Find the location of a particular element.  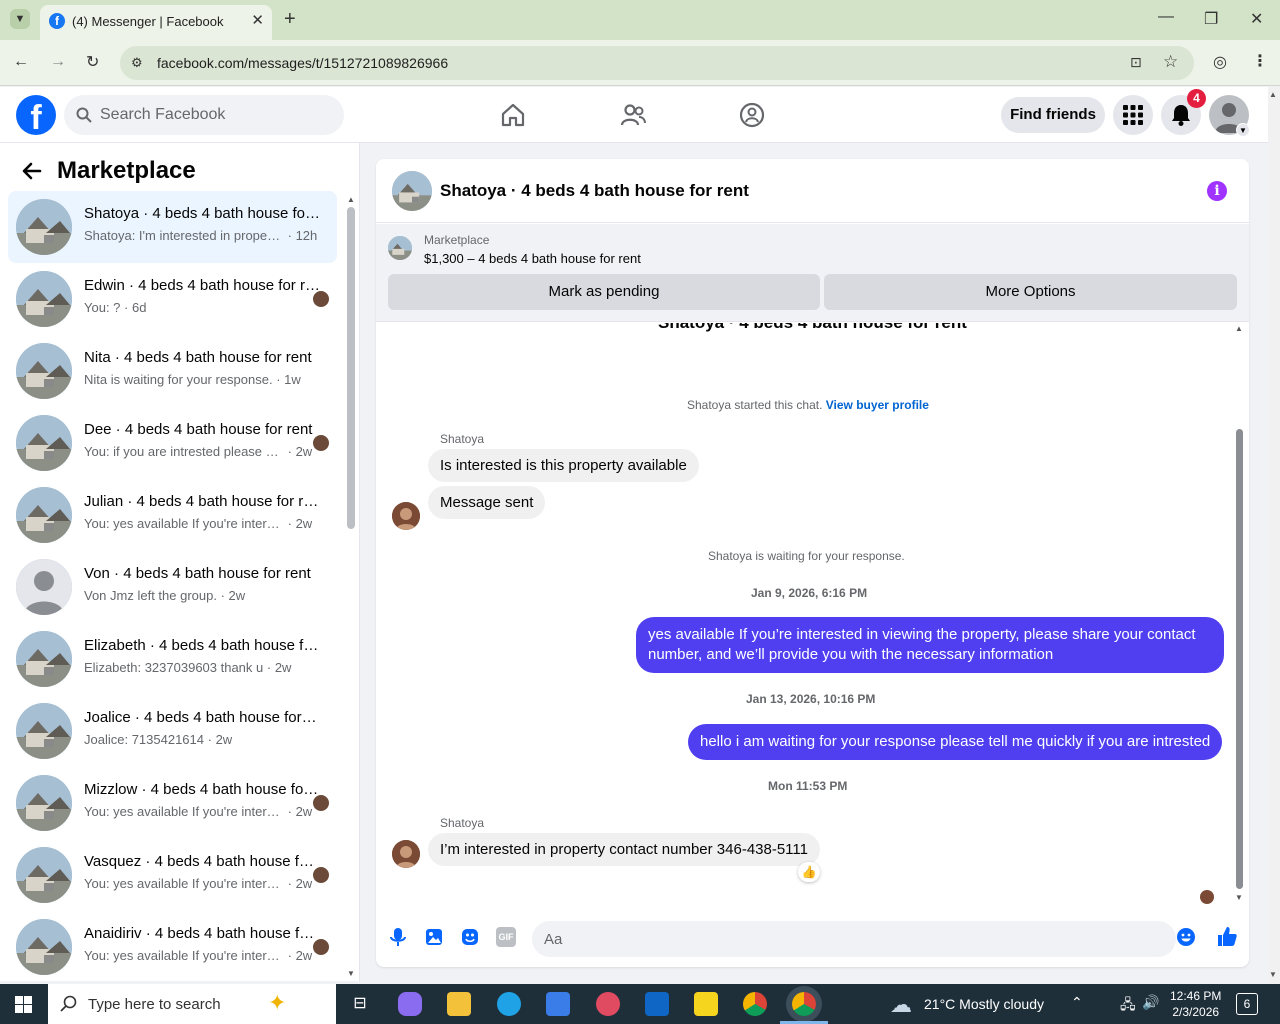

notification-center-button: 6 is located at coordinates (1247, 1004).